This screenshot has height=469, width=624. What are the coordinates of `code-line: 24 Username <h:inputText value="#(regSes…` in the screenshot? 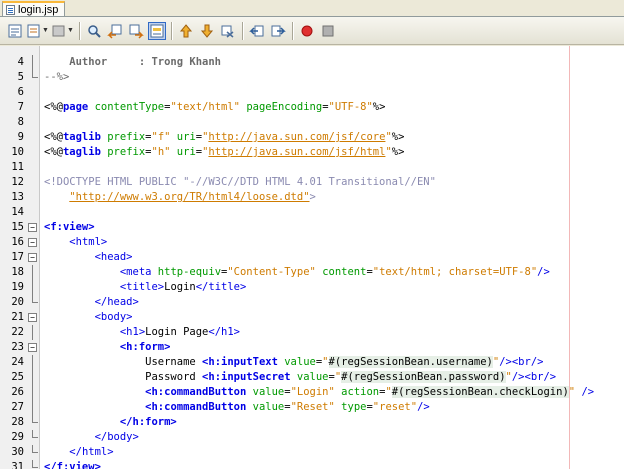 It's located at (312, 362).